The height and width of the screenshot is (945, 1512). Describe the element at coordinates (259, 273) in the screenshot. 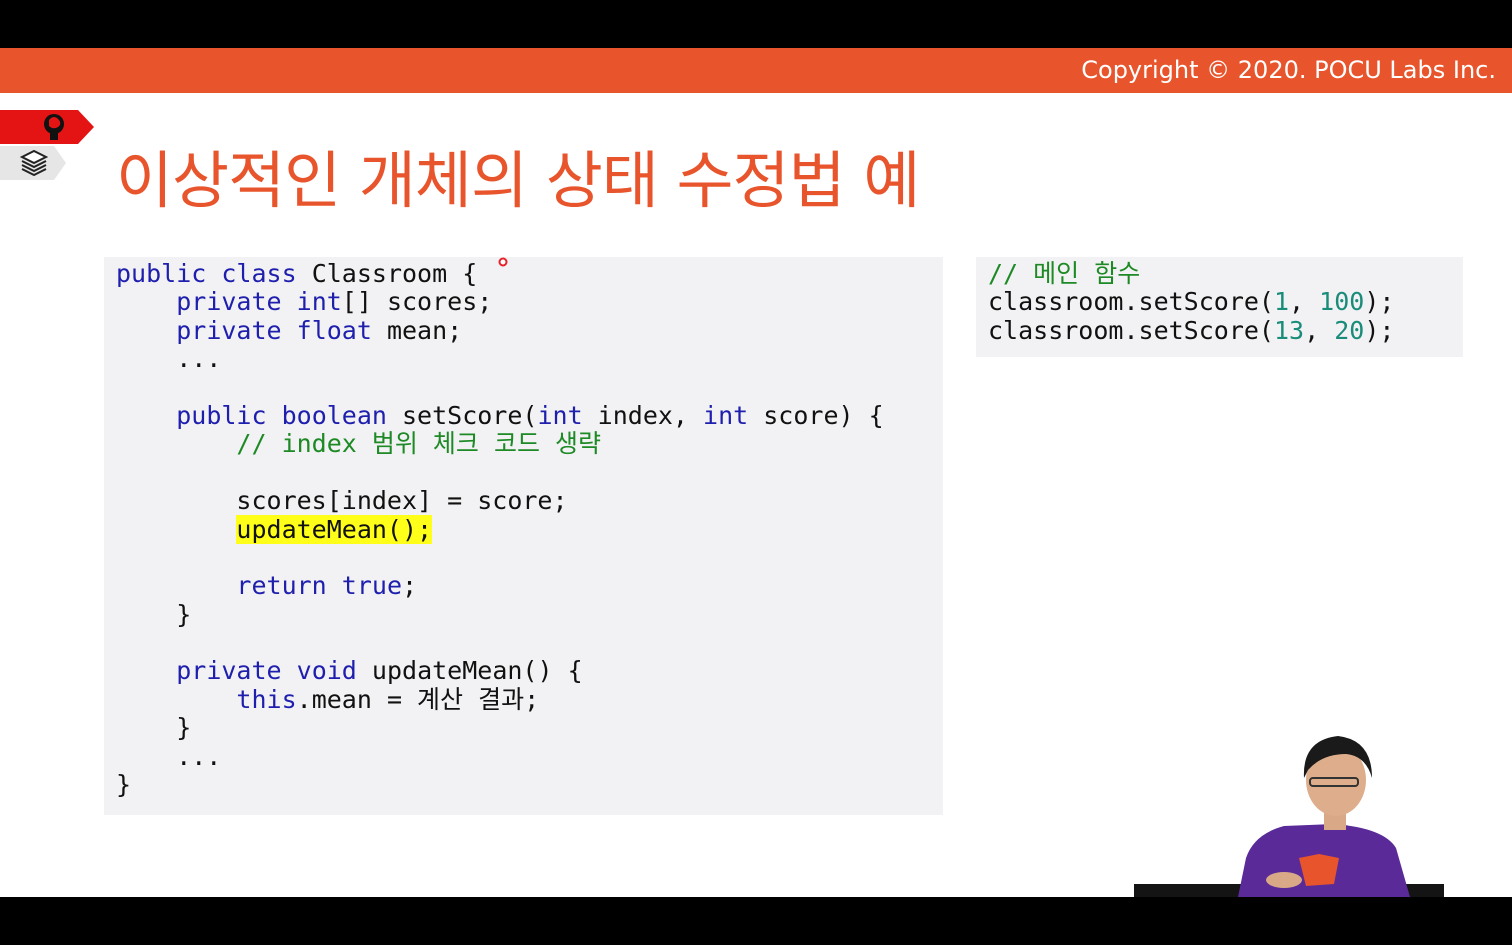

I see `code-keyword: class` at that location.